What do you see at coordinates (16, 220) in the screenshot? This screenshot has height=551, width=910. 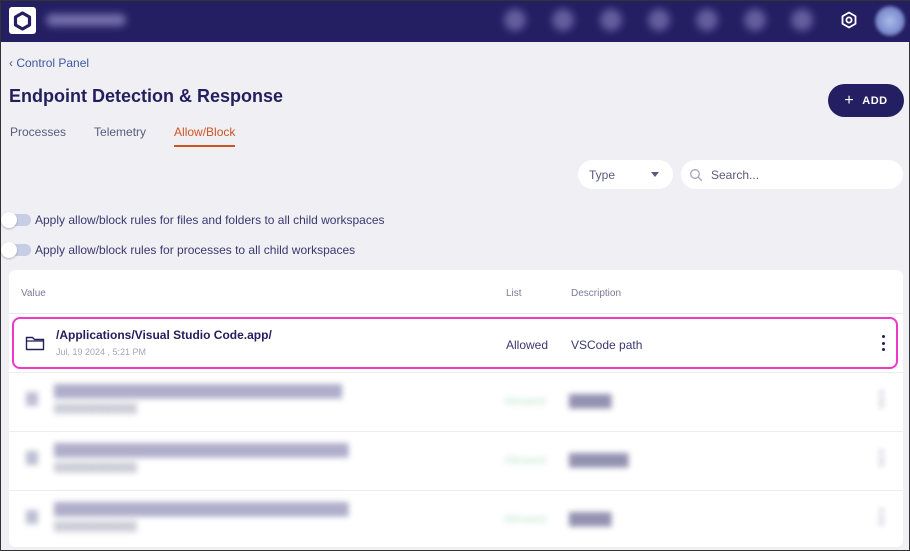 I see `files-folders-toggle` at bounding box center [16, 220].